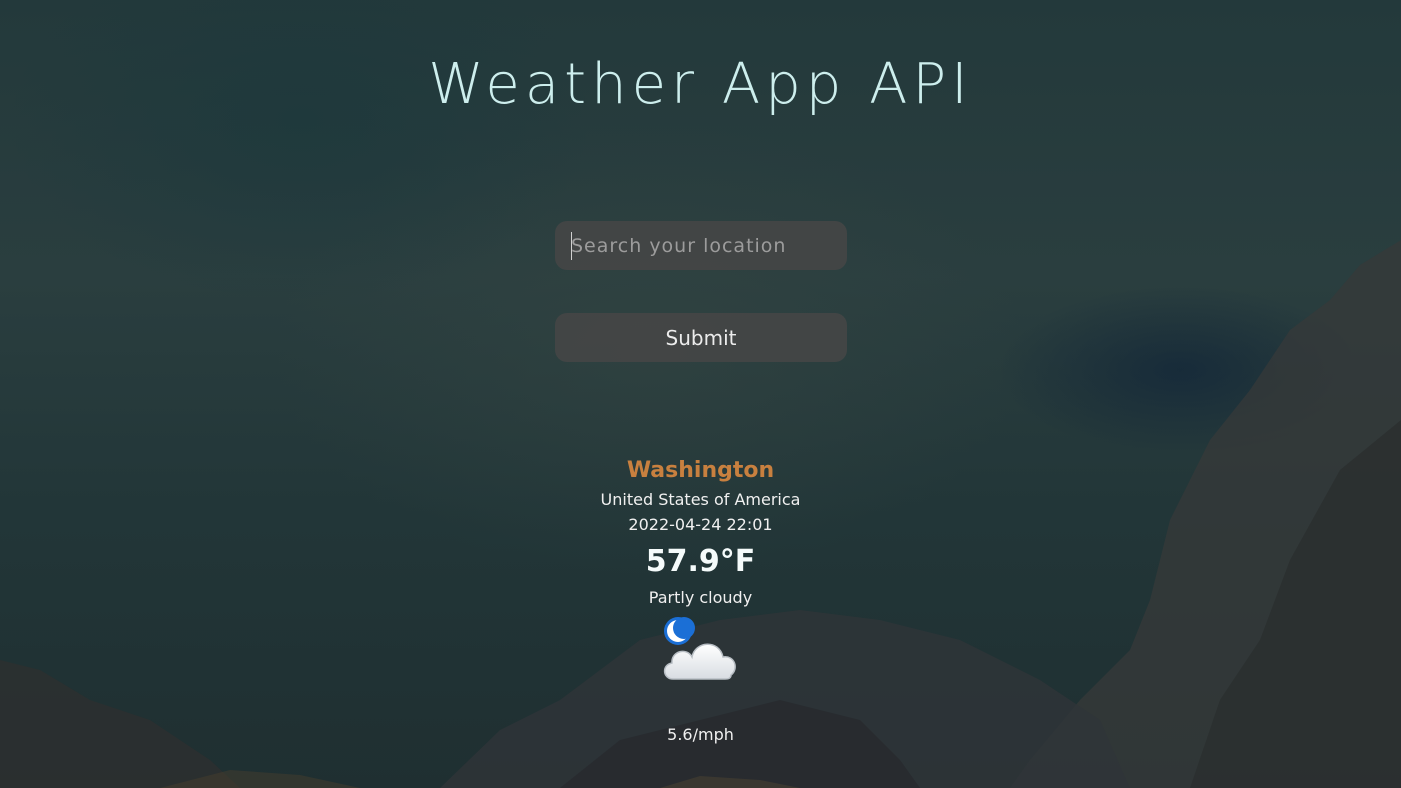 This screenshot has height=788, width=1401. Describe the element at coordinates (700, 734) in the screenshot. I see `wind-speed: 5.6/mph` at that location.